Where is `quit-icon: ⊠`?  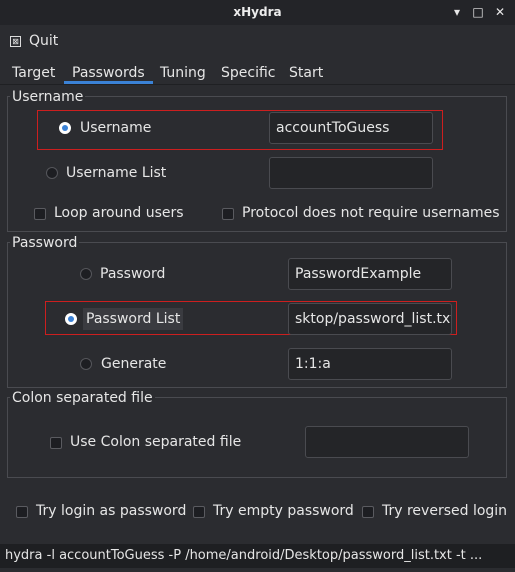
quit-icon: ⊠ is located at coordinates (15, 41).